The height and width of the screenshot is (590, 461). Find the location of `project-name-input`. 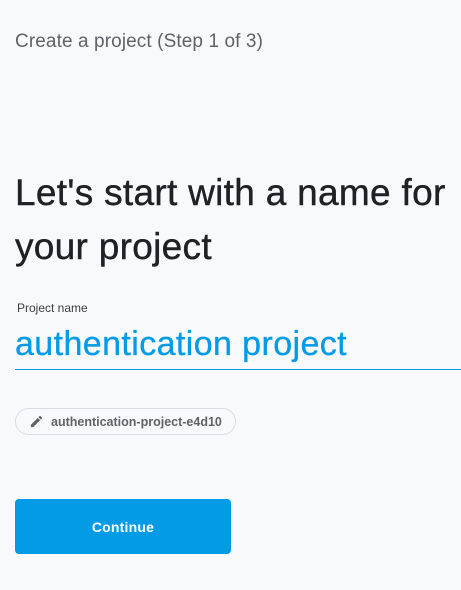

project-name-input is located at coordinates (238, 345).